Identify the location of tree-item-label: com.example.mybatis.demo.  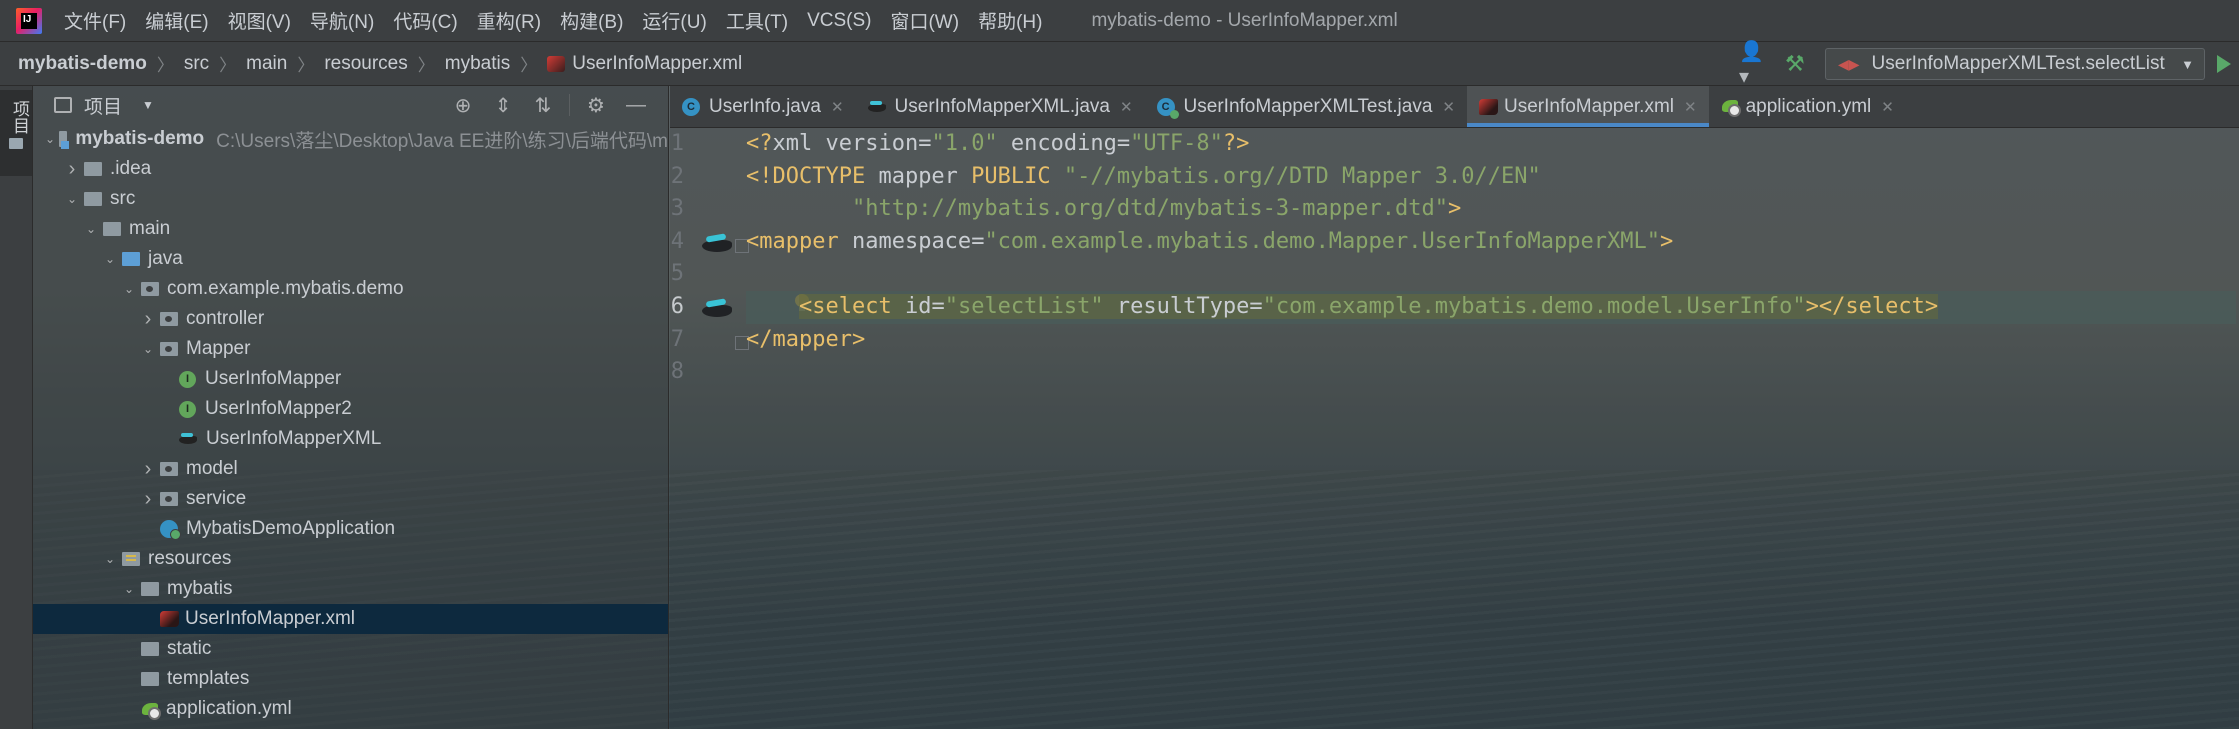
(285, 288).